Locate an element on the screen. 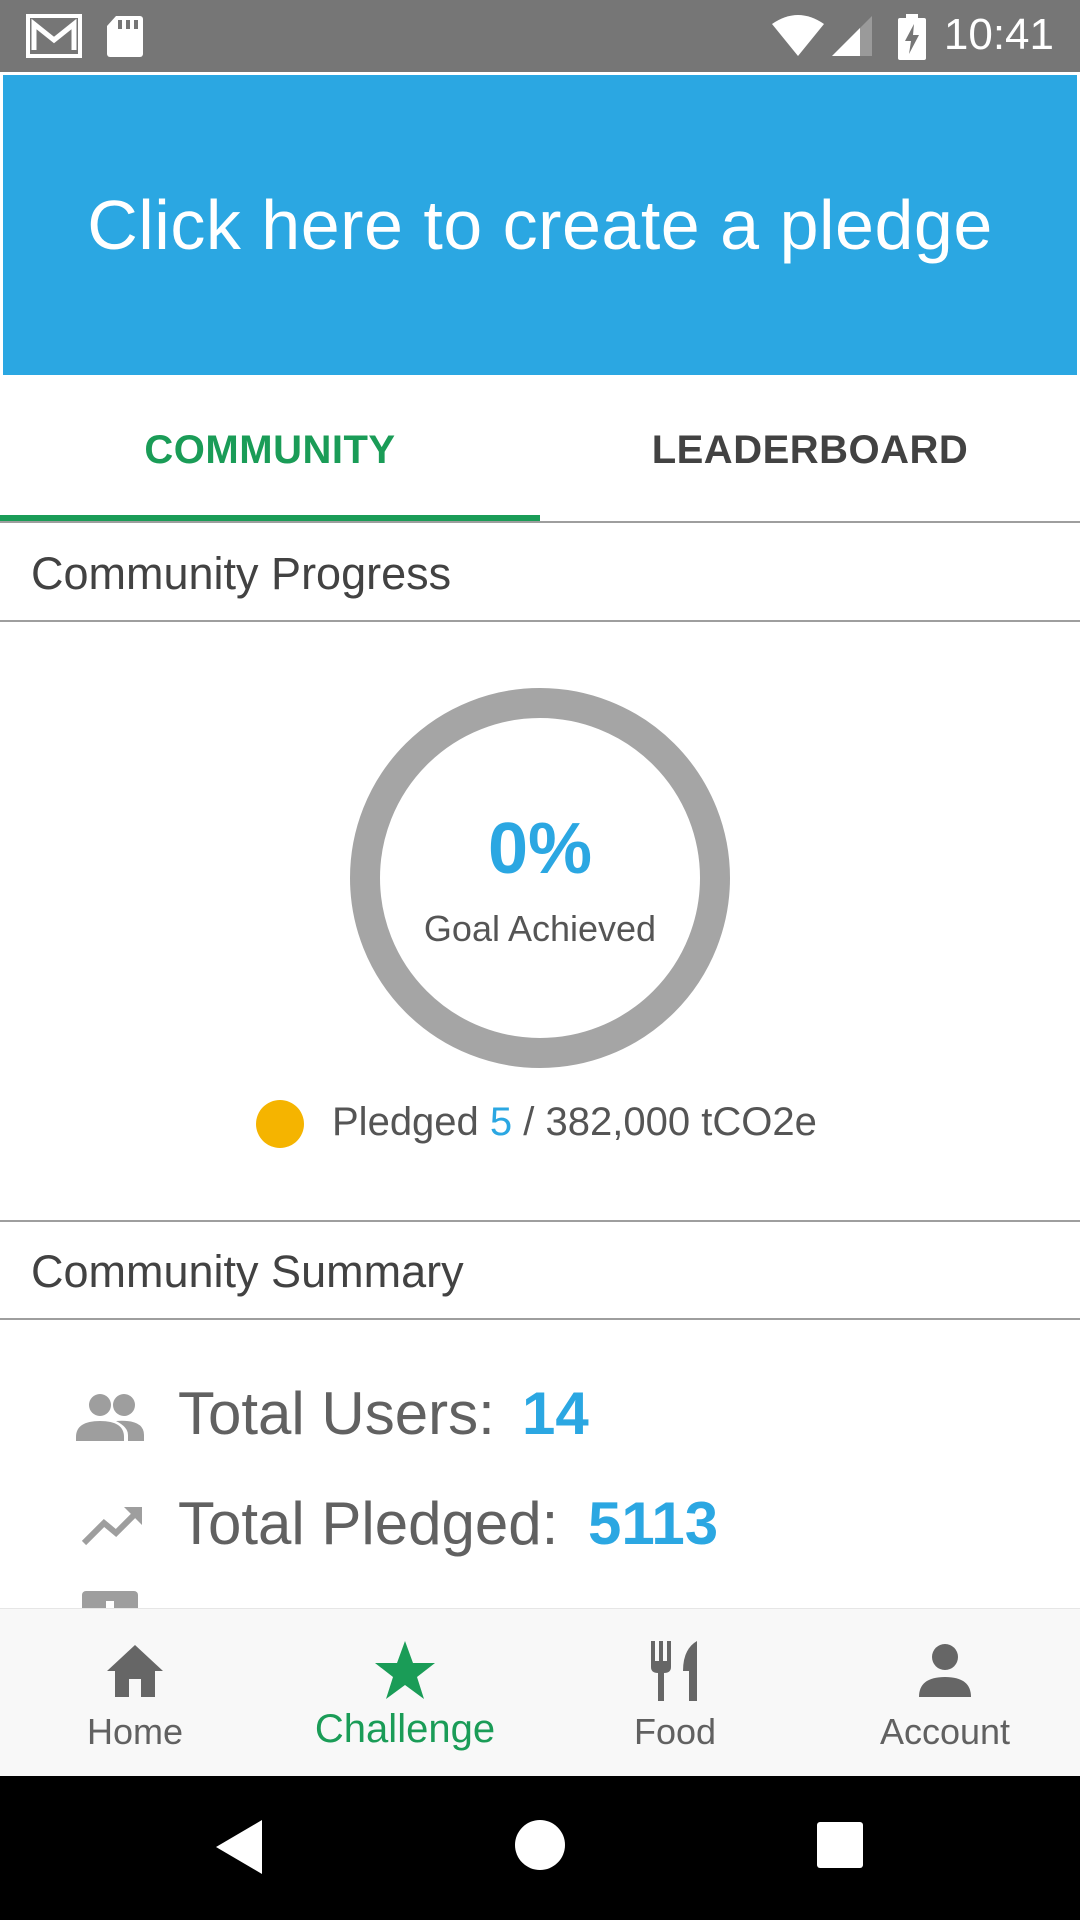 This screenshot has height=1920, width=1080. summary-row-users: Total Users: 14 is located at coordinates (540, 1415).